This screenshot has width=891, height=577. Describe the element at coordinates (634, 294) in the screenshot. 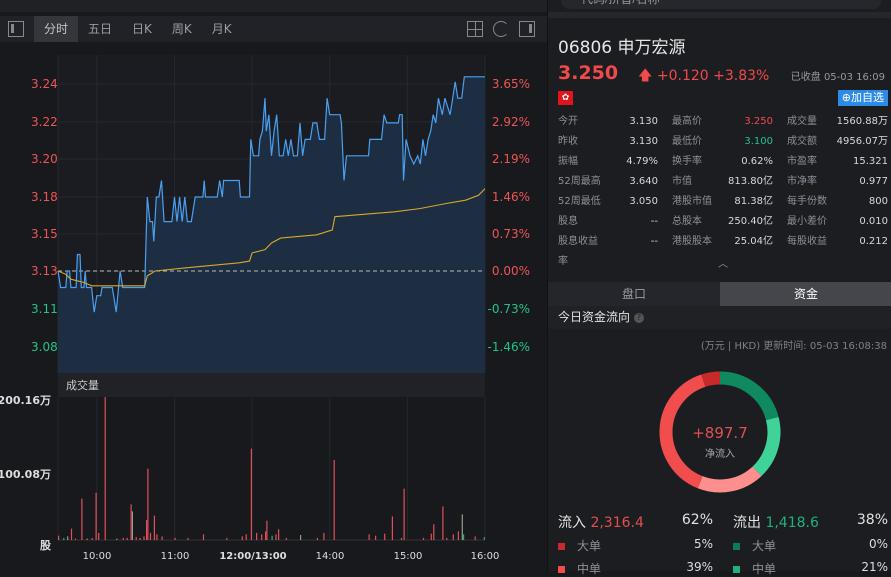

I see `tab-order-book: 盘口` at that location.